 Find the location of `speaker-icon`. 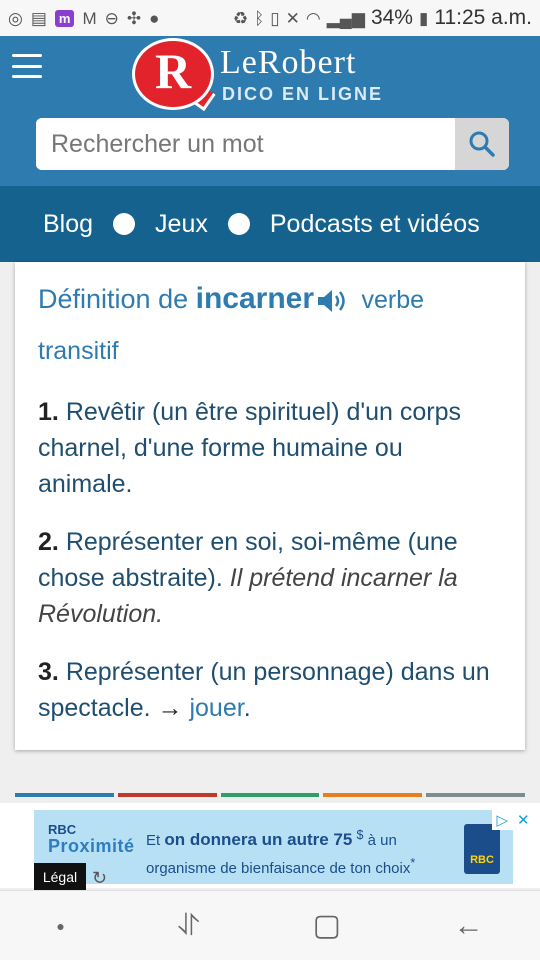

speaker-icon is located at coordinates (333, 301).